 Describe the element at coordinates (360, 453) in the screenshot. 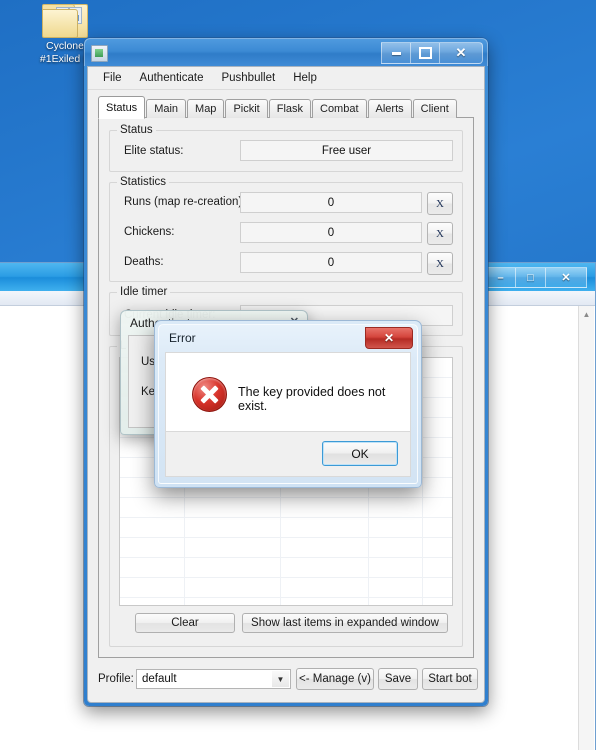

I see `ok-button: OK` at that location.